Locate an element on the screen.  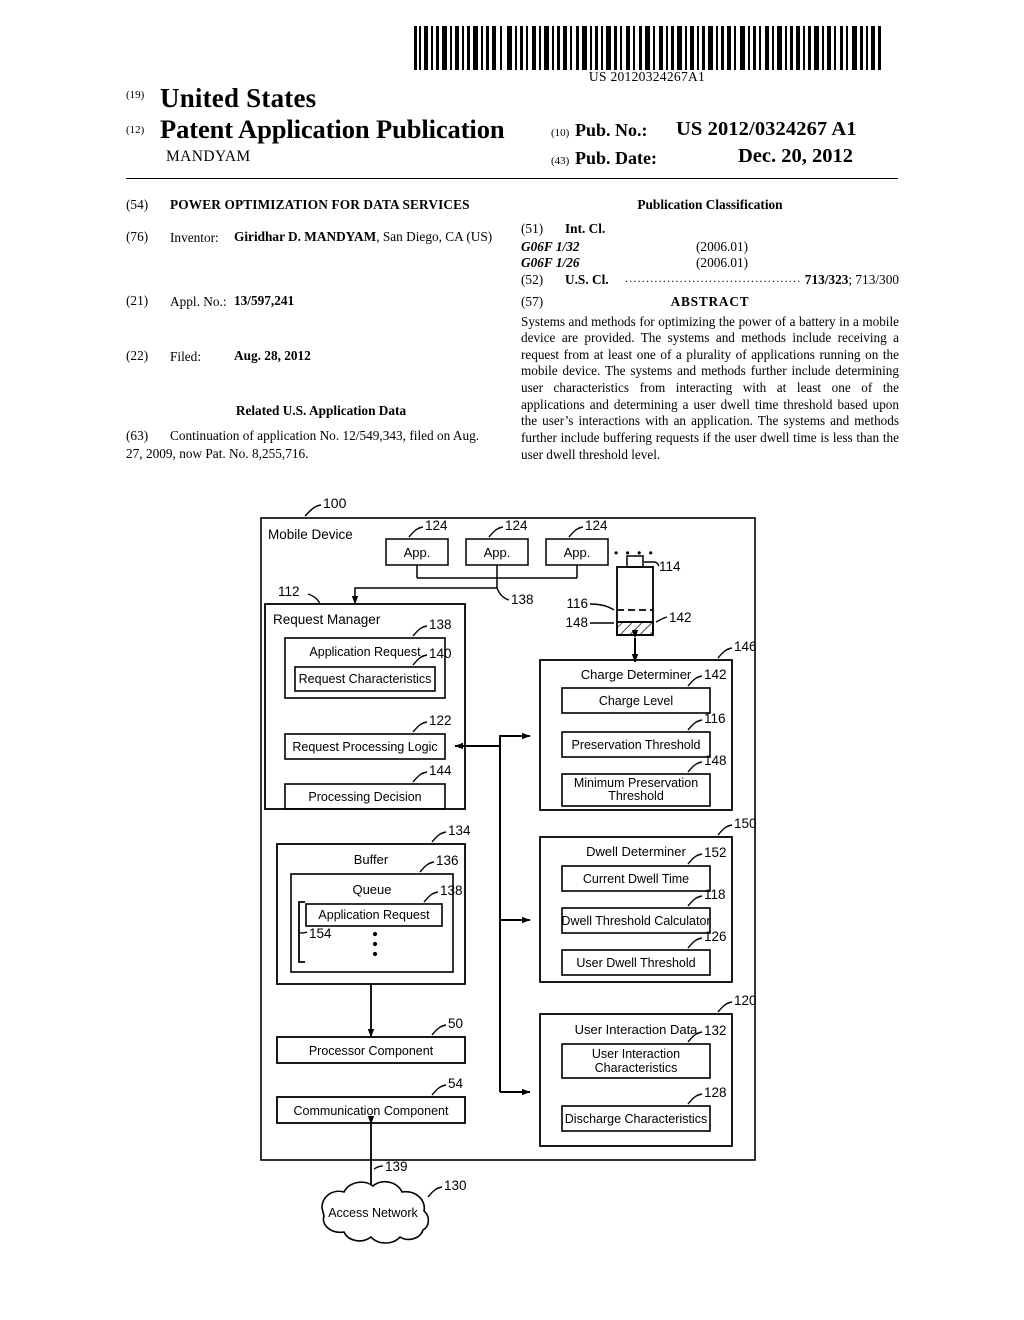
request-processing-logic-label: Request Processing Logic is located at coordinates (364, 747).